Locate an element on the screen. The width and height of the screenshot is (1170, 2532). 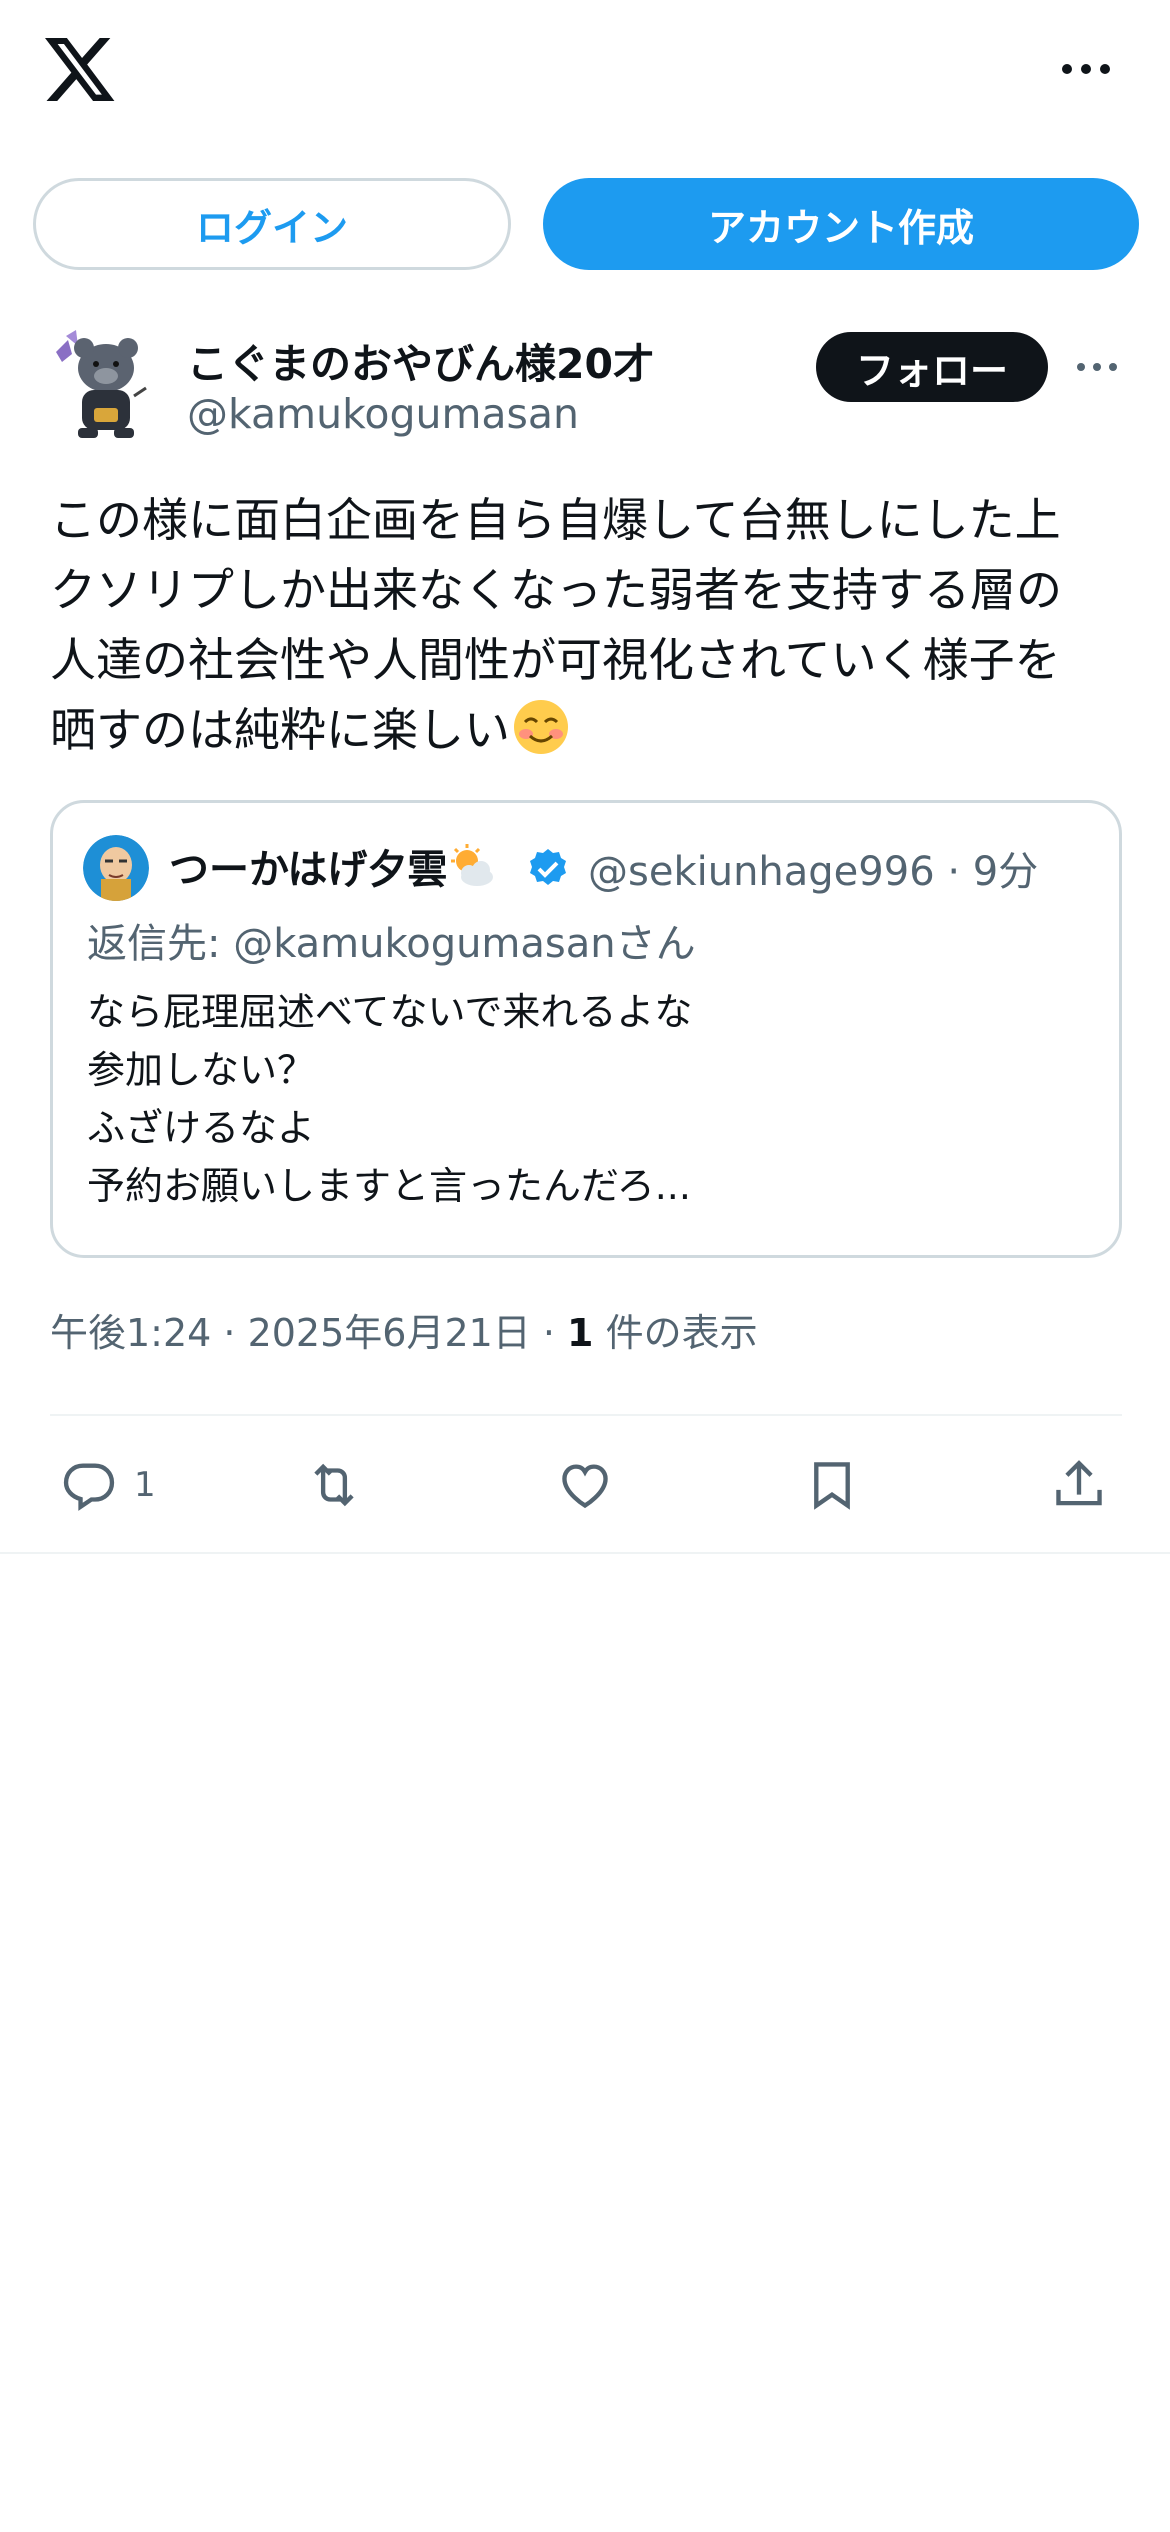
retweet-button is located at coordinates (334, 1485).